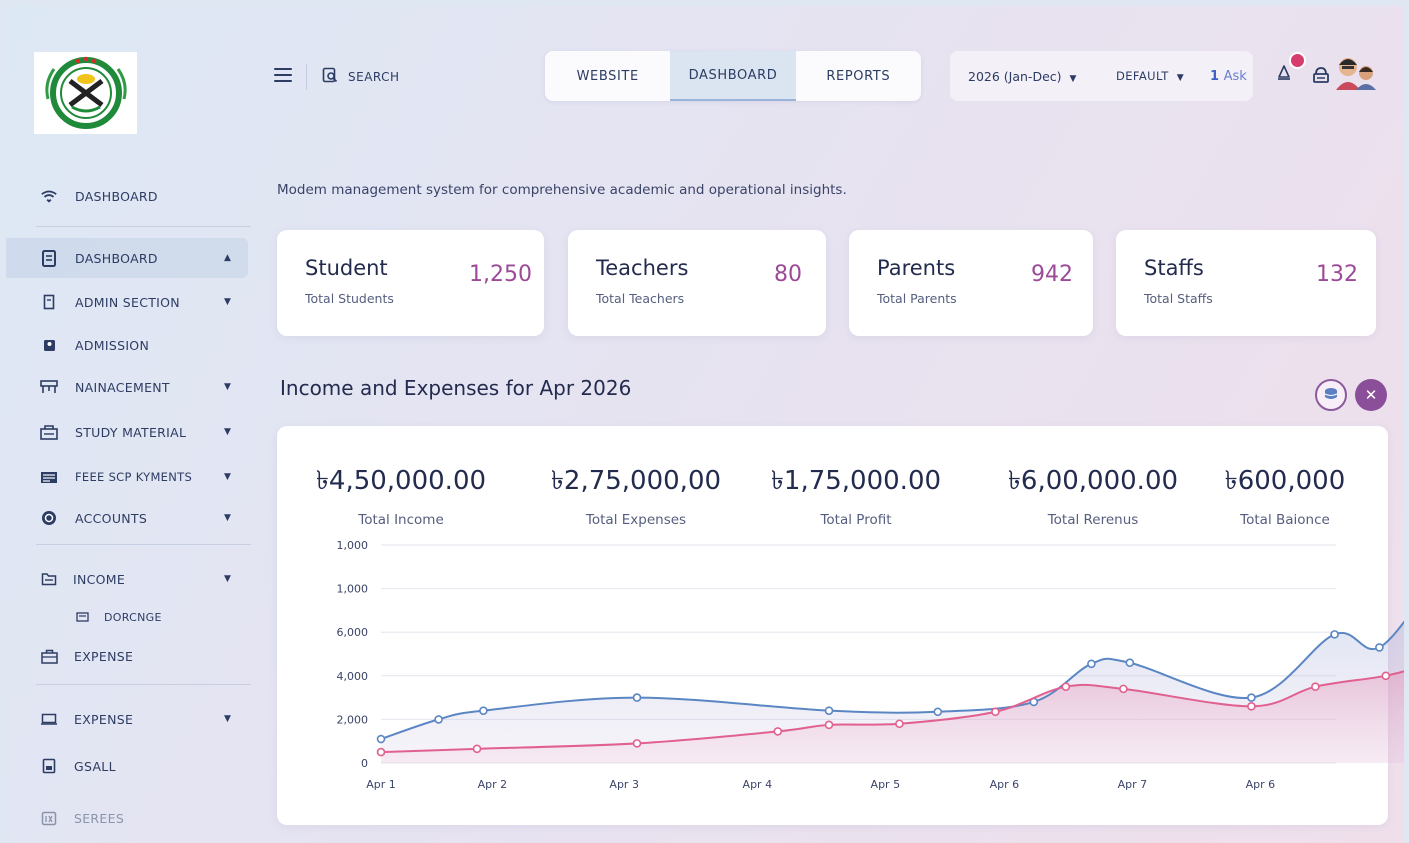 Image resolution: width=1409 pixels, height=843 pixels. What do you see at coordinates (353, 676) in the screenshot?
I see `y-tick-label: 4,000` at bounding box center [353, 676].